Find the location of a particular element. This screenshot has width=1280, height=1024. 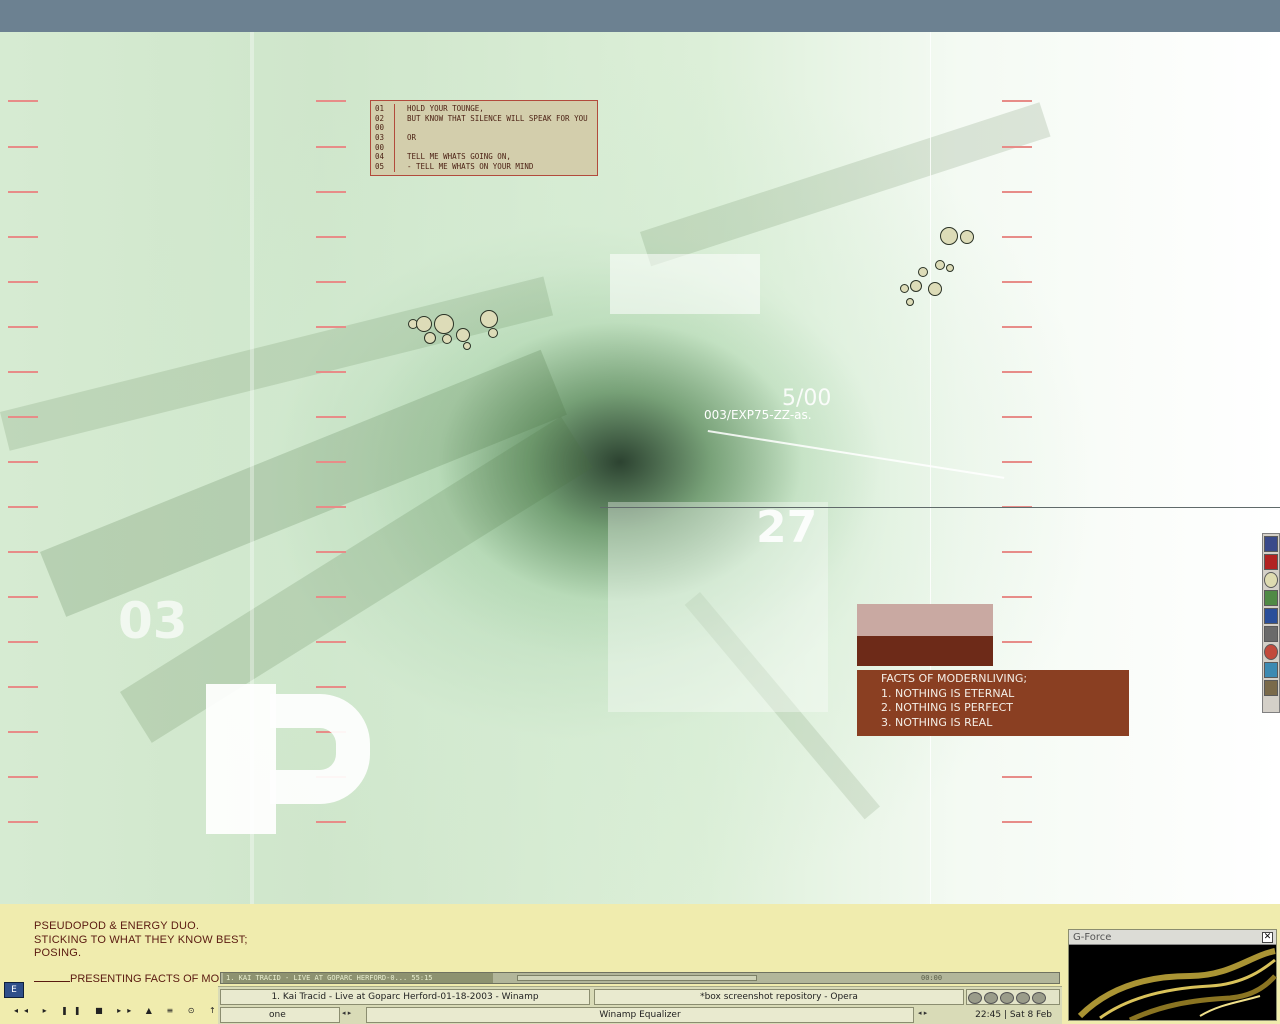

motto-line: POSING. is located at coordinates (58, 953).